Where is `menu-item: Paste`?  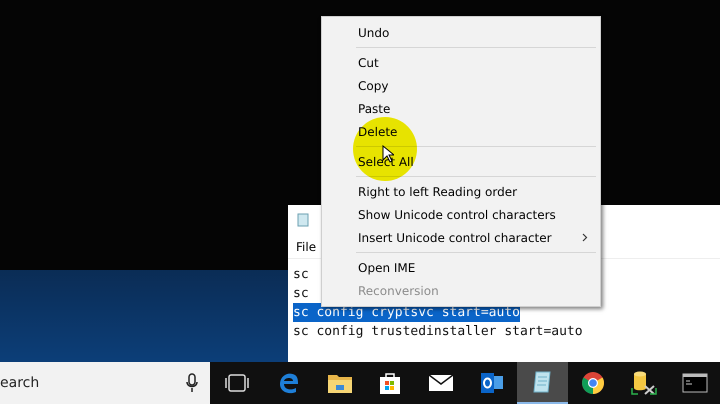
menu-item: Paste is located at coordinates (461, 108).